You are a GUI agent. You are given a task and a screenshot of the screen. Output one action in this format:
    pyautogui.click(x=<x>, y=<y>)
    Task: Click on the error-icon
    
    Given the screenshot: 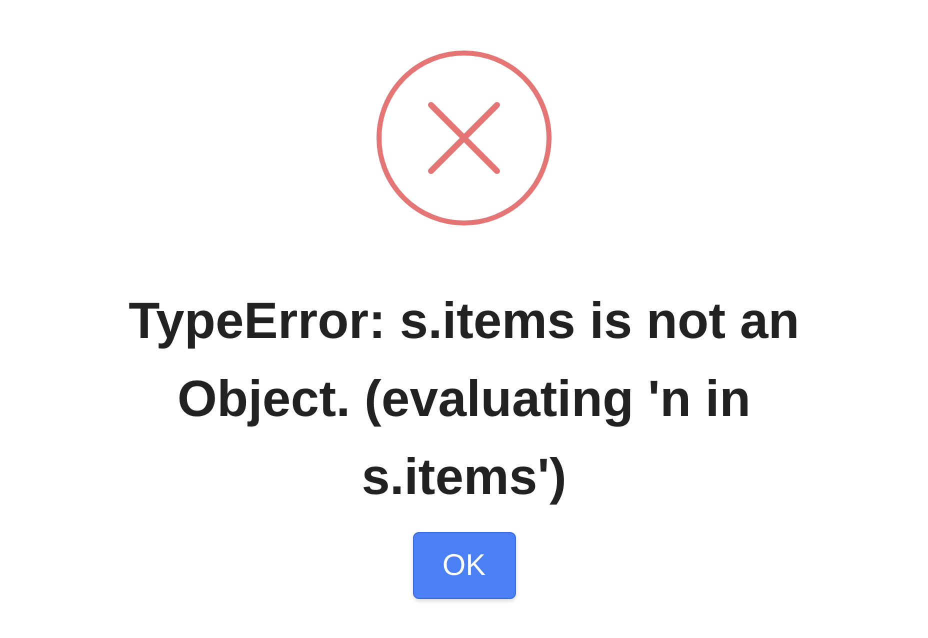 What is the action you would take?
    pyautogui.click(x=464, y=138)
    